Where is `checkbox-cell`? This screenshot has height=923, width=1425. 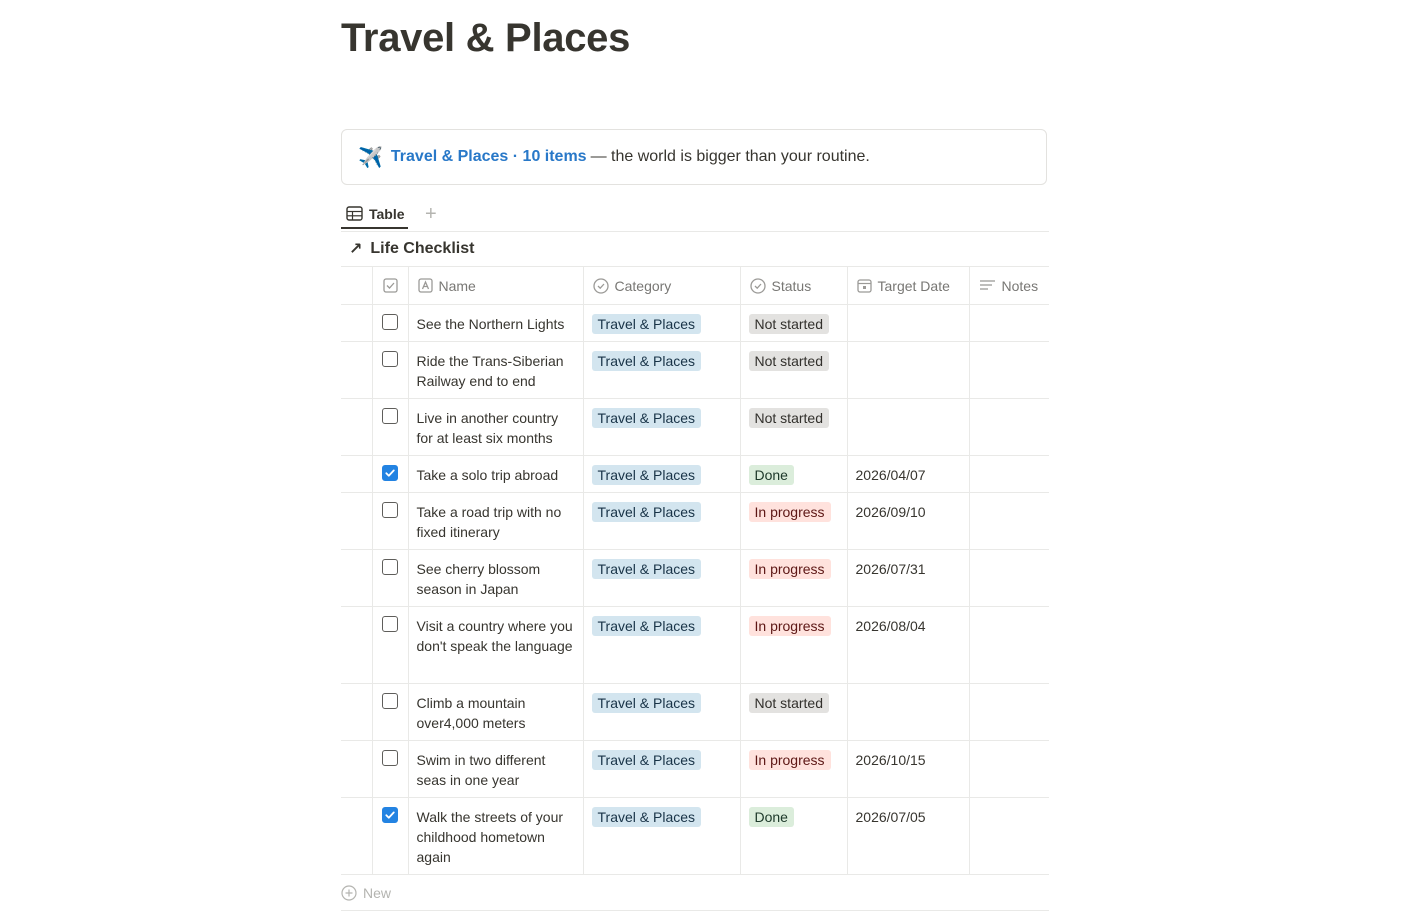 checkbox-cell is located at coordinates (389, 769).